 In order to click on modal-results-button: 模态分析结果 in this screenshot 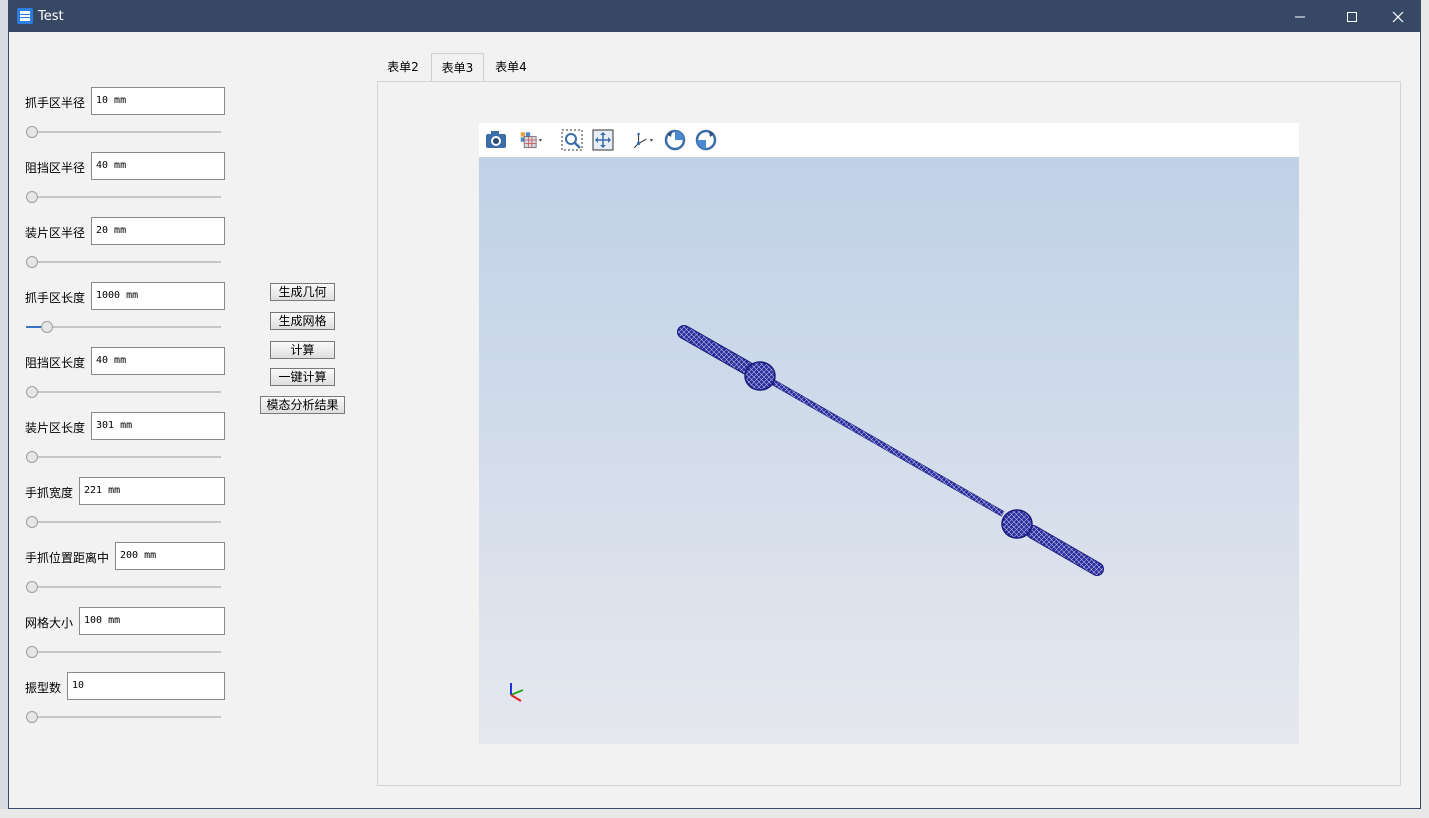, I will do `click(302, 405)`.